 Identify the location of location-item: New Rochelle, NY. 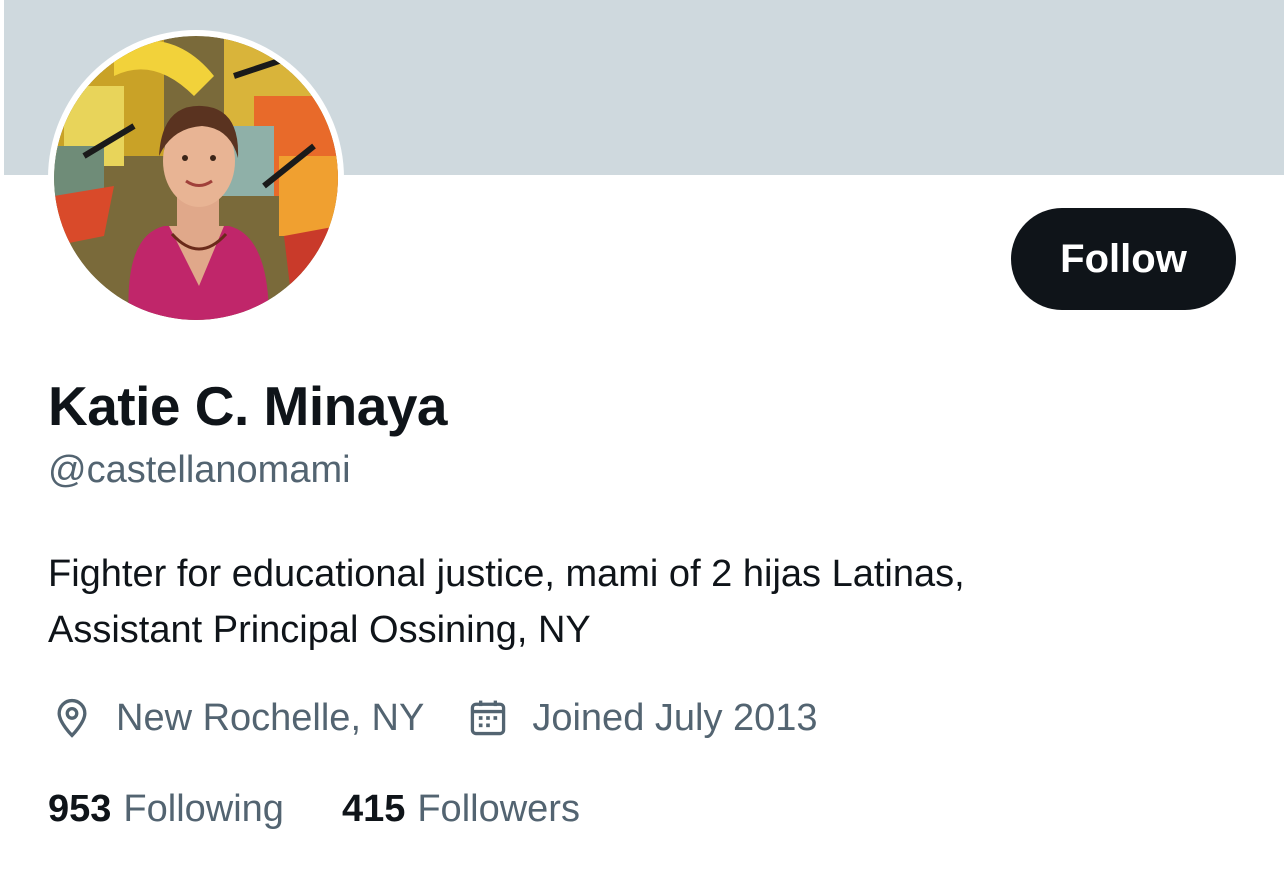
(237, 718).